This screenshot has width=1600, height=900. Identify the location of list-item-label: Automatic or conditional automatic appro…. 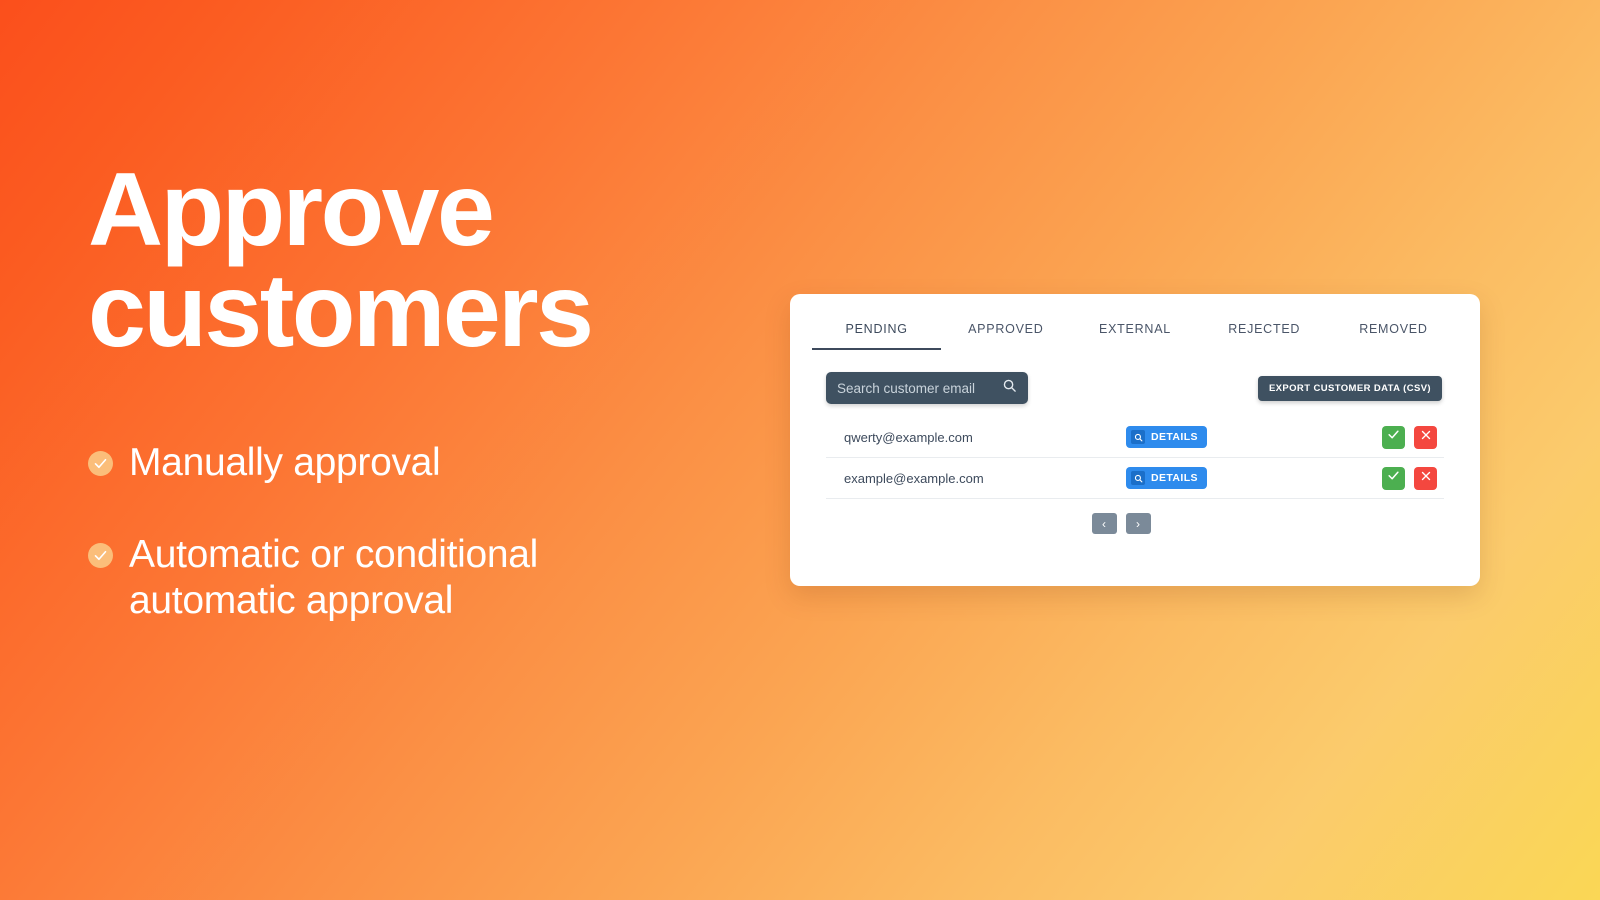
(334, 577).